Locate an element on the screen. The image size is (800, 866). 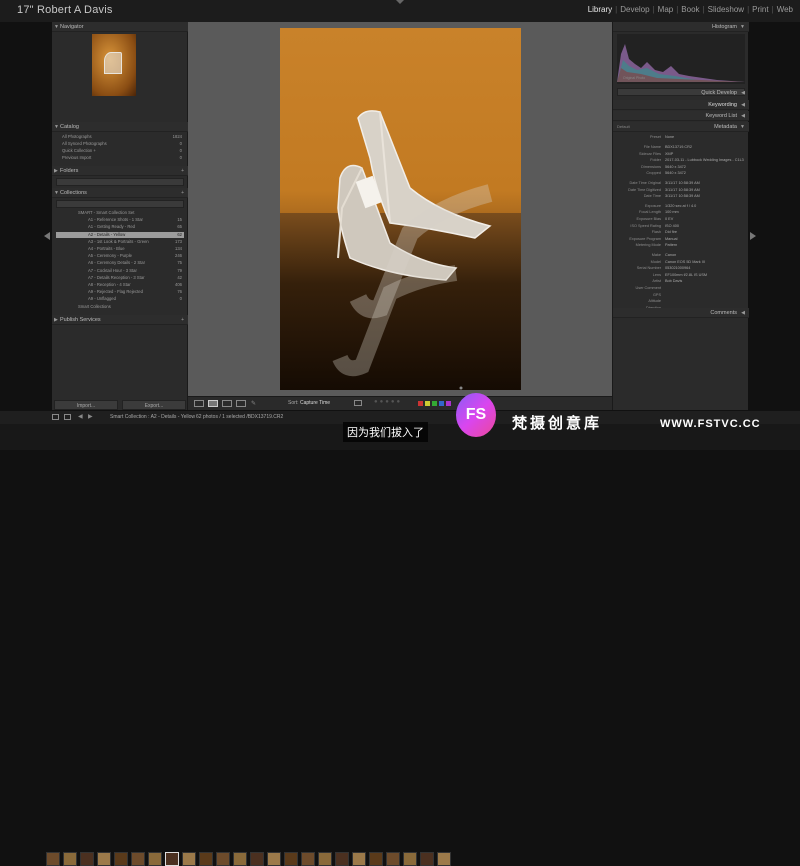
metadata-row: Focal Length 100 mm is located at coordinates (681, 212).